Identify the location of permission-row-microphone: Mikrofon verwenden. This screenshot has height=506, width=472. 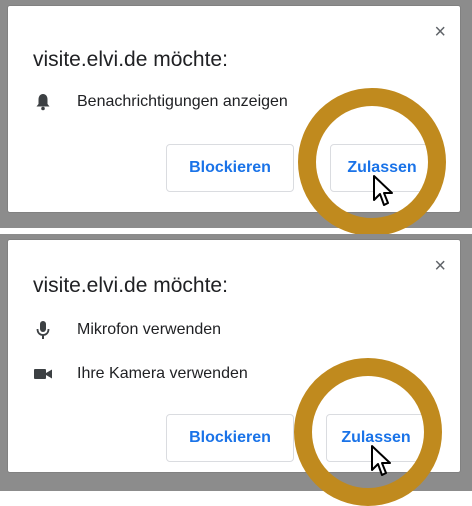
(127, 330).